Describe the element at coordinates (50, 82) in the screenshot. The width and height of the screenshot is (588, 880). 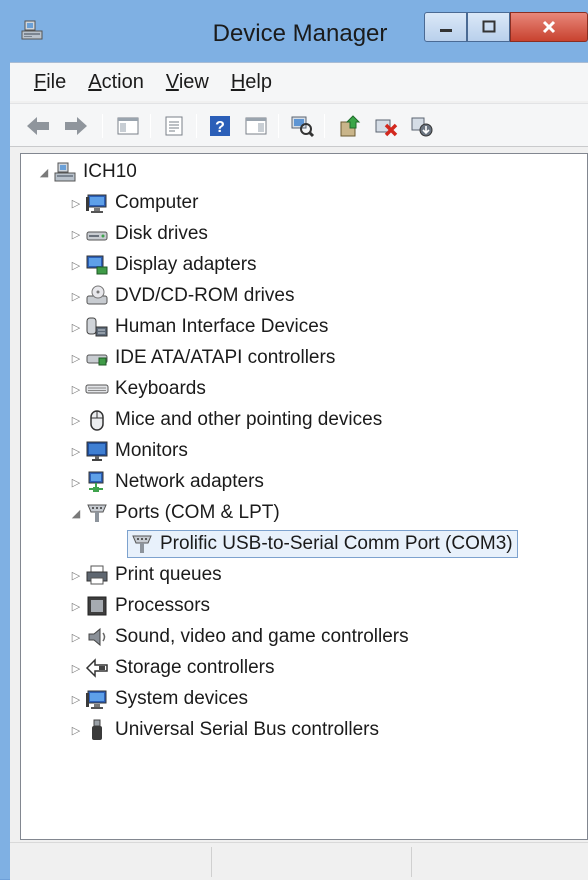
I see `menu-file: File` at that location.